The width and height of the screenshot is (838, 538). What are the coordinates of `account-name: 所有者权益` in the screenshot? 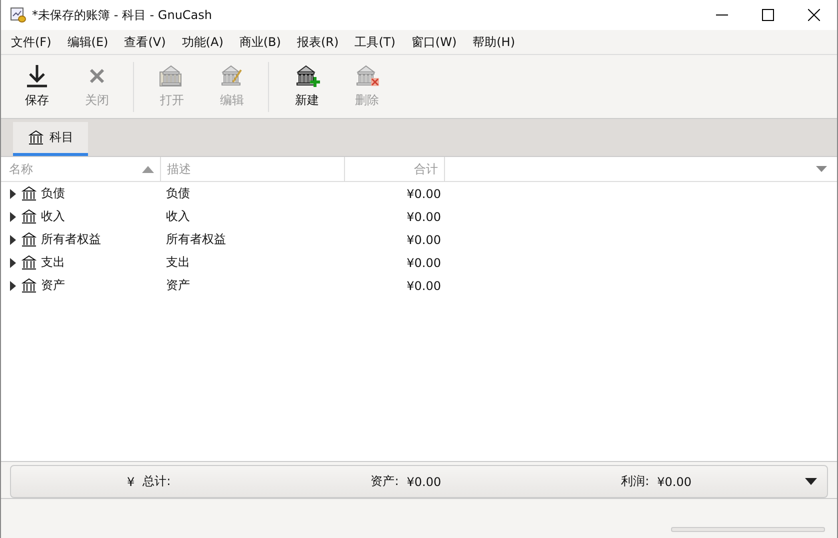 It's located at (71, 239).